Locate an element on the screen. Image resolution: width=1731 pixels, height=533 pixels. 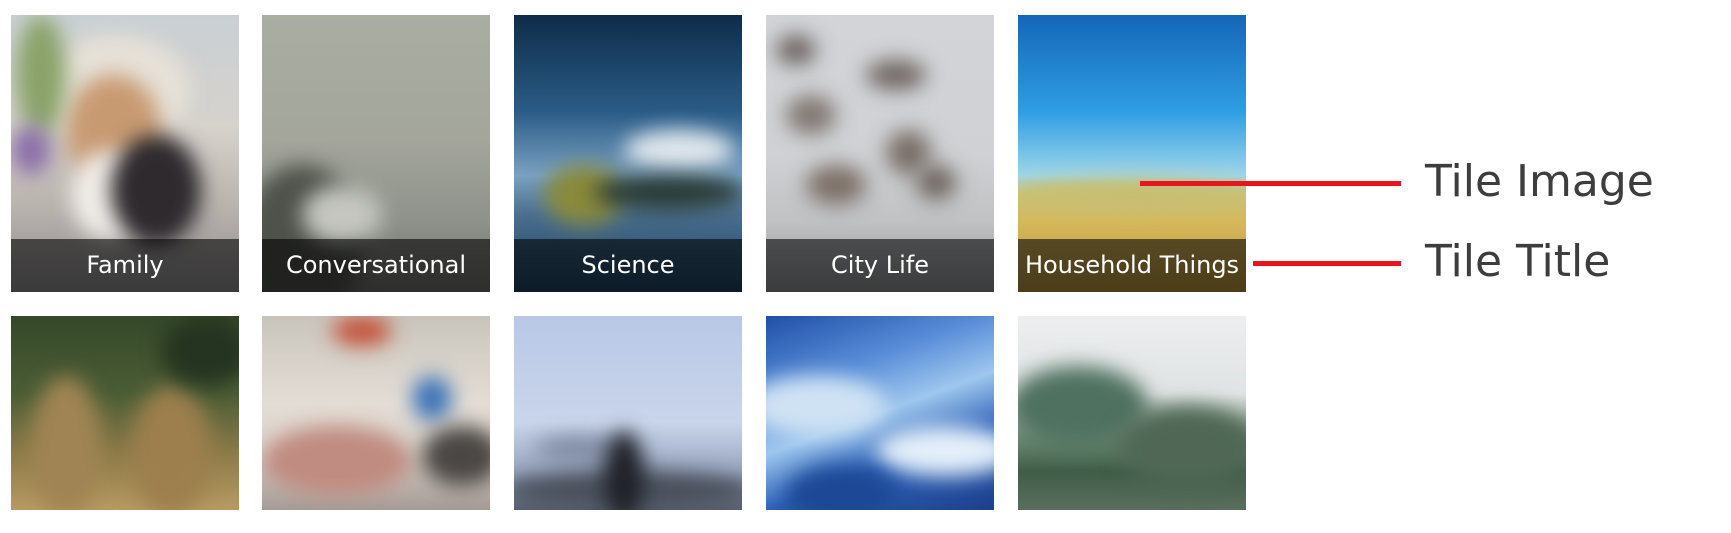
tile-conversational: Conversational is located at coordinates (376, 153).